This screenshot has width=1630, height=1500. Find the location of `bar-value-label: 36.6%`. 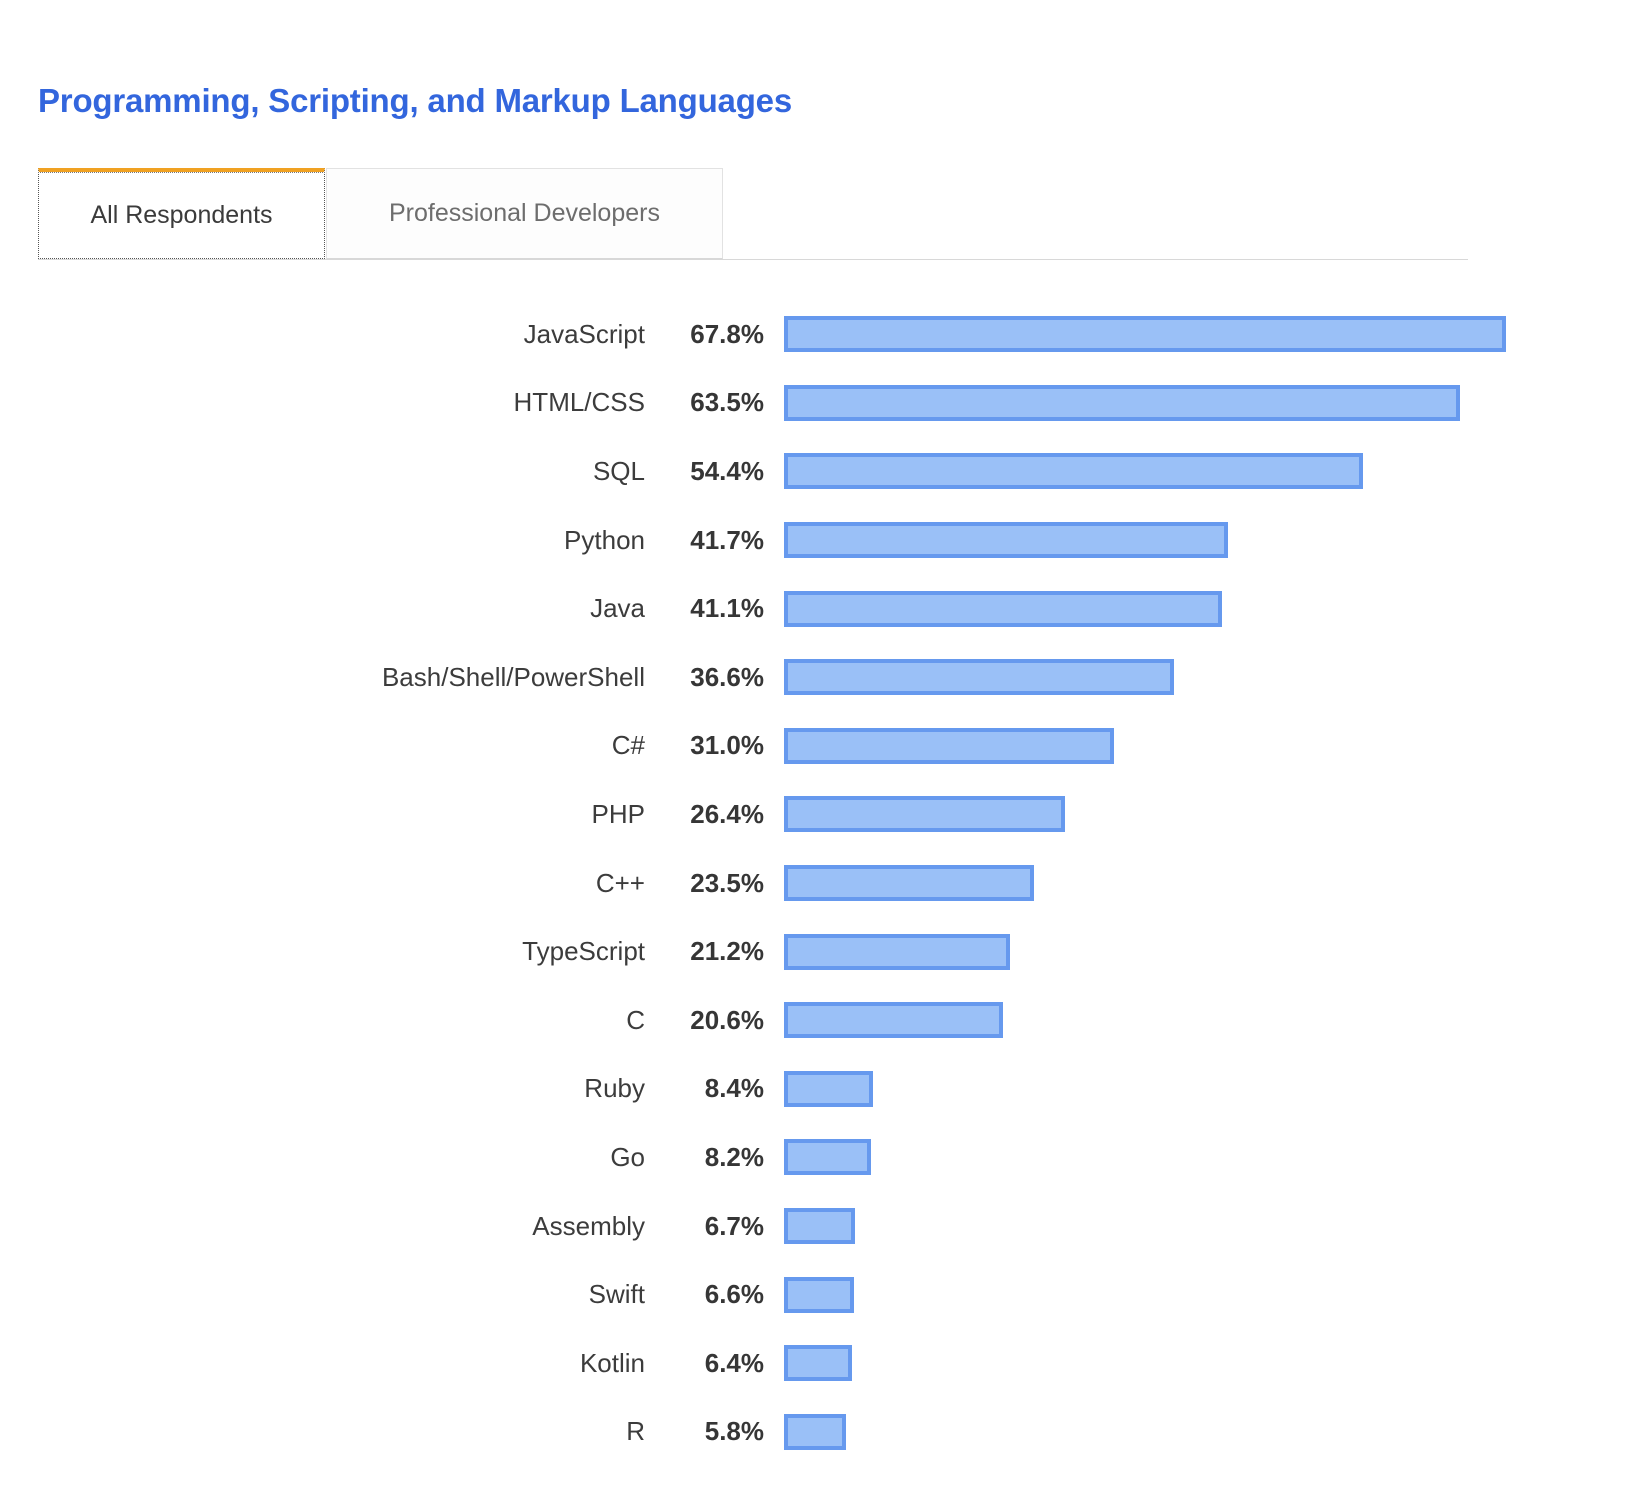

bar-value-label: 36.6% is located at coordinates (727, 676).